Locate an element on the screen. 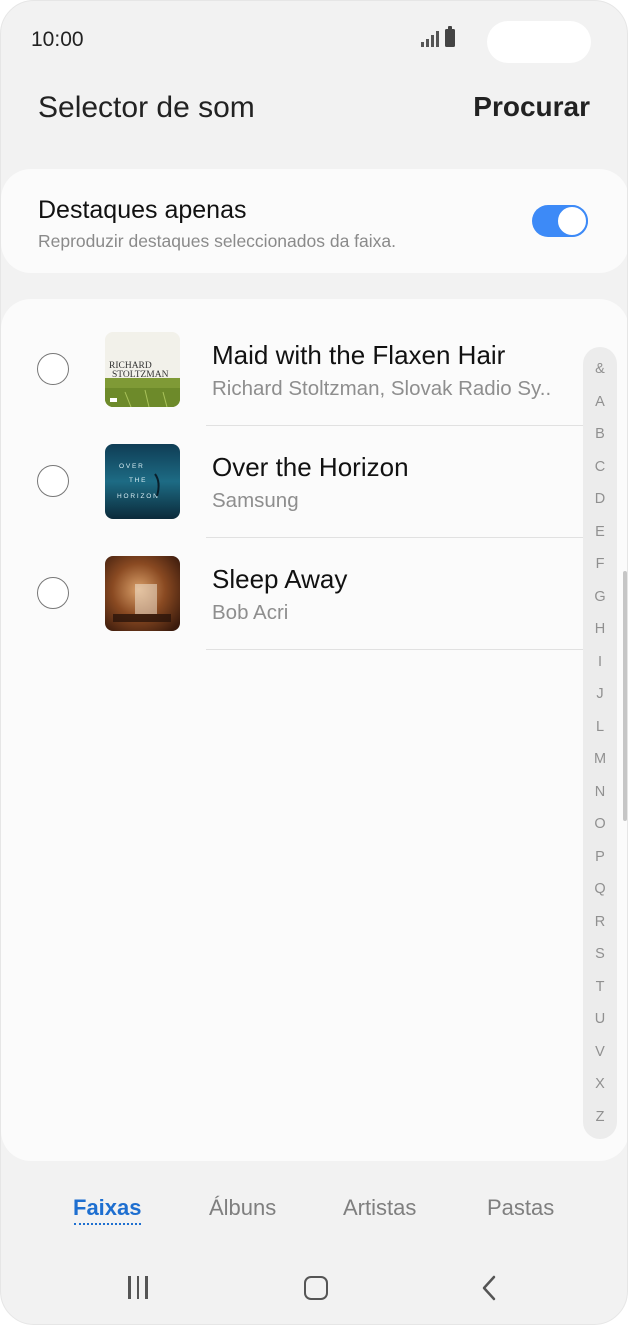 The width and height of the screenshot is (628, 1325). track-title: Over the Horizon is located at coordinates (310, 467).